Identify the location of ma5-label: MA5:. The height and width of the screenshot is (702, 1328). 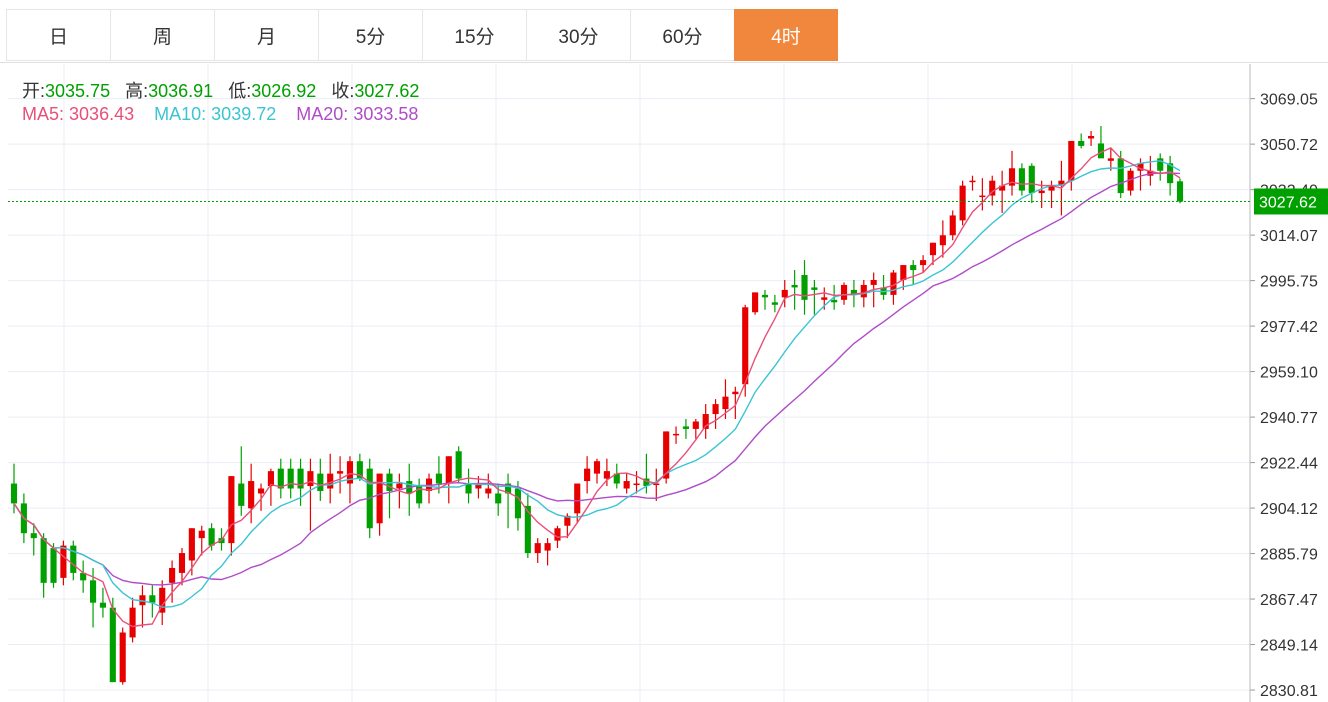
(43, 114).